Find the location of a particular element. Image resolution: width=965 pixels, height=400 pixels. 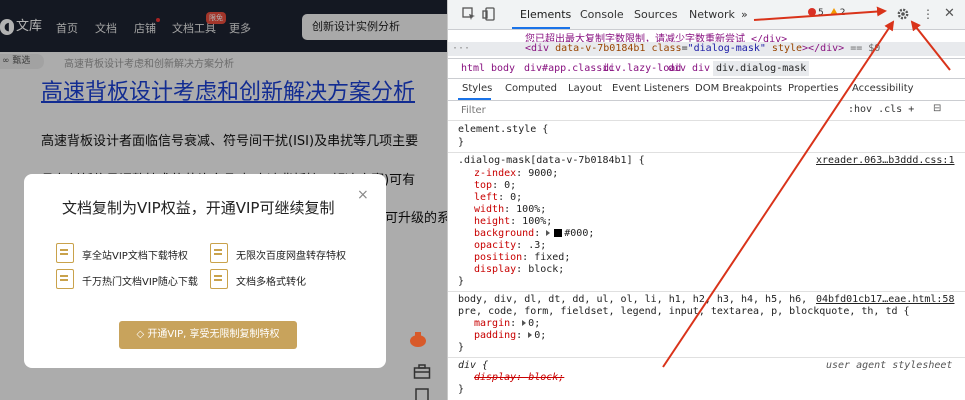

css-property: width: 100%; is located at coordinates (510, 209).